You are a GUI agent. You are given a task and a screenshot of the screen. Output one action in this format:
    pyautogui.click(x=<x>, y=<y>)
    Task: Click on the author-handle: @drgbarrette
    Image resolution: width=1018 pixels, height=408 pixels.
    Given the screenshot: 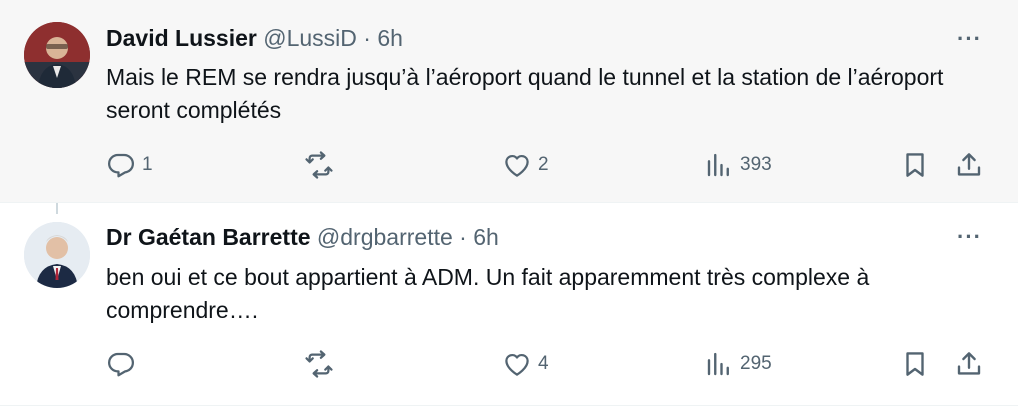 What is the action you would take?
    pyautogui.click(x=385, y=237)
    